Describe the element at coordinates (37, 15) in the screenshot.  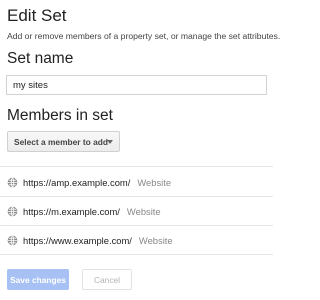
I see `page-title: Edit Set` at that location.